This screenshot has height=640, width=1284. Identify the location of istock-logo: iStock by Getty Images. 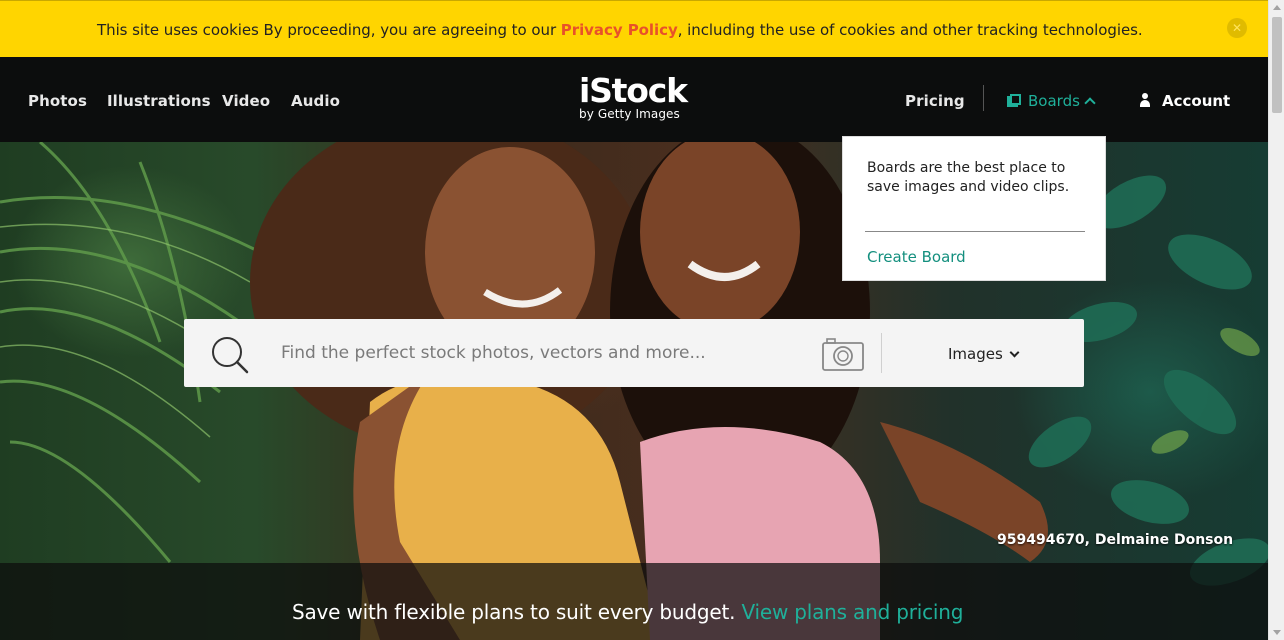
(633, 96).